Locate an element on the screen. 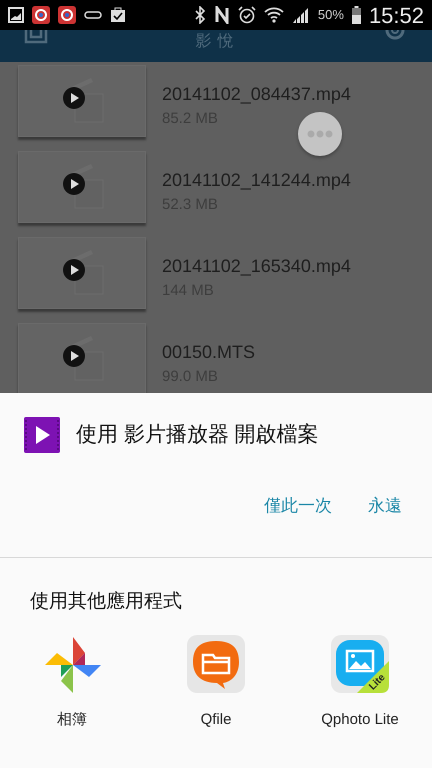  file-name: 00150.MTS is located at coordinates (209, 352).